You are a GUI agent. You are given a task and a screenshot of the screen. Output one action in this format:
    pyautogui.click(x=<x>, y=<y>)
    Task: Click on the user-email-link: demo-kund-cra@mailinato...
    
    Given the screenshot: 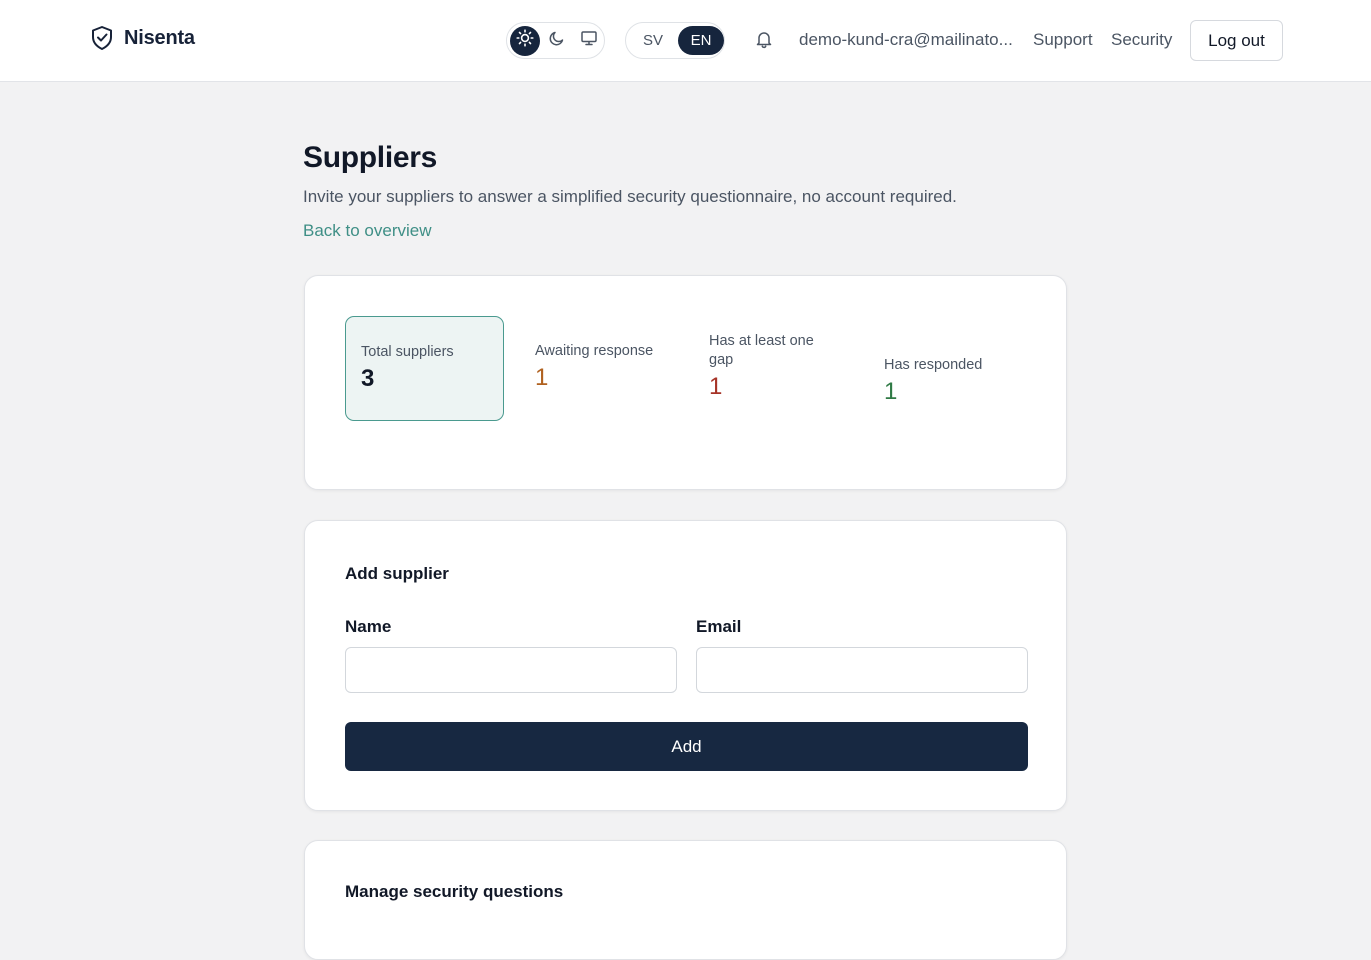 What is the action you would take?
    pyautogui.click(x=906, y=40)
    